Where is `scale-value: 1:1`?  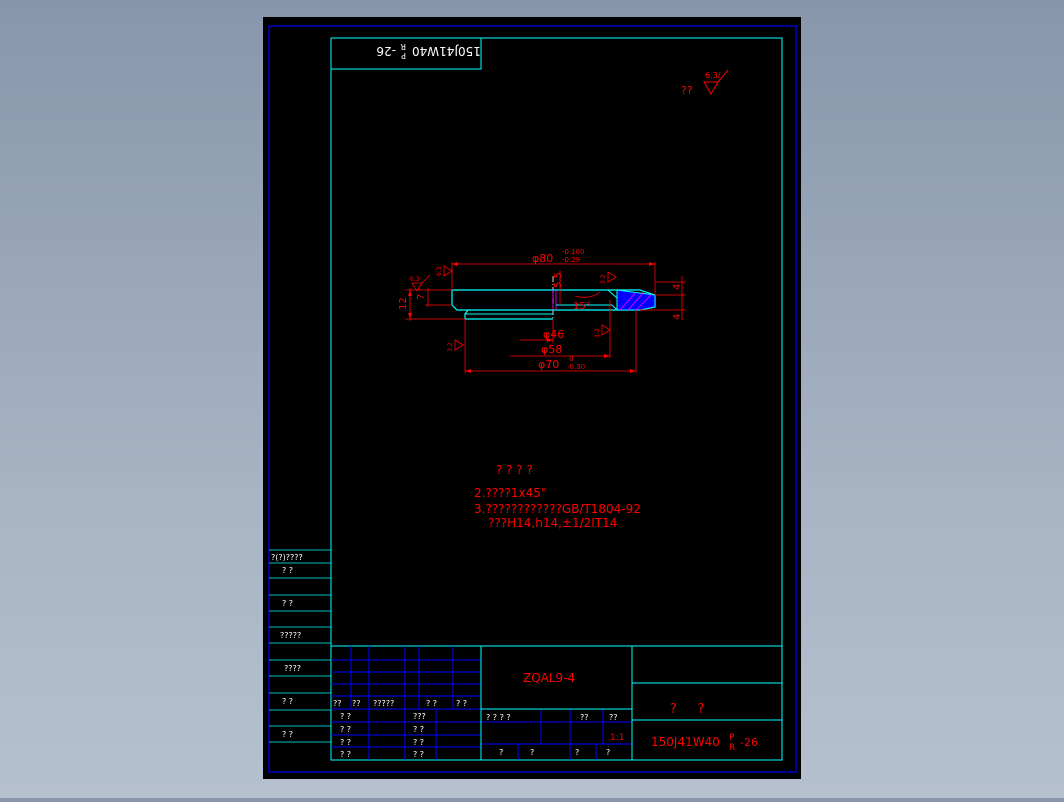 scale-value: 1:1 is located at coordinates (617, 738).